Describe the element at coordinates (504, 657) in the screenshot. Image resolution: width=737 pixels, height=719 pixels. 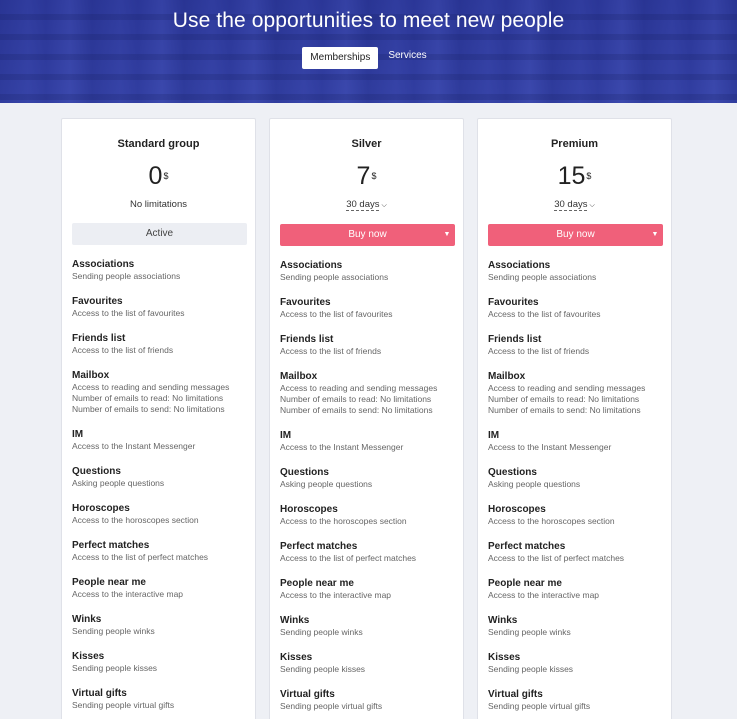
I see `feature-name: Kisses` at that location.